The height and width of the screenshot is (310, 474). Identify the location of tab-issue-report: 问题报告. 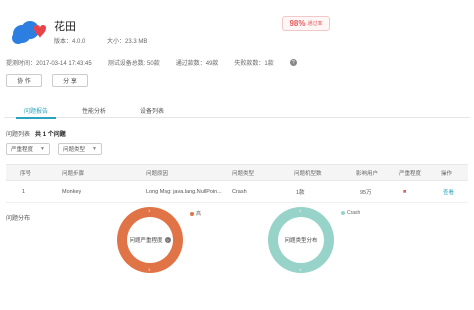
(36, 111).